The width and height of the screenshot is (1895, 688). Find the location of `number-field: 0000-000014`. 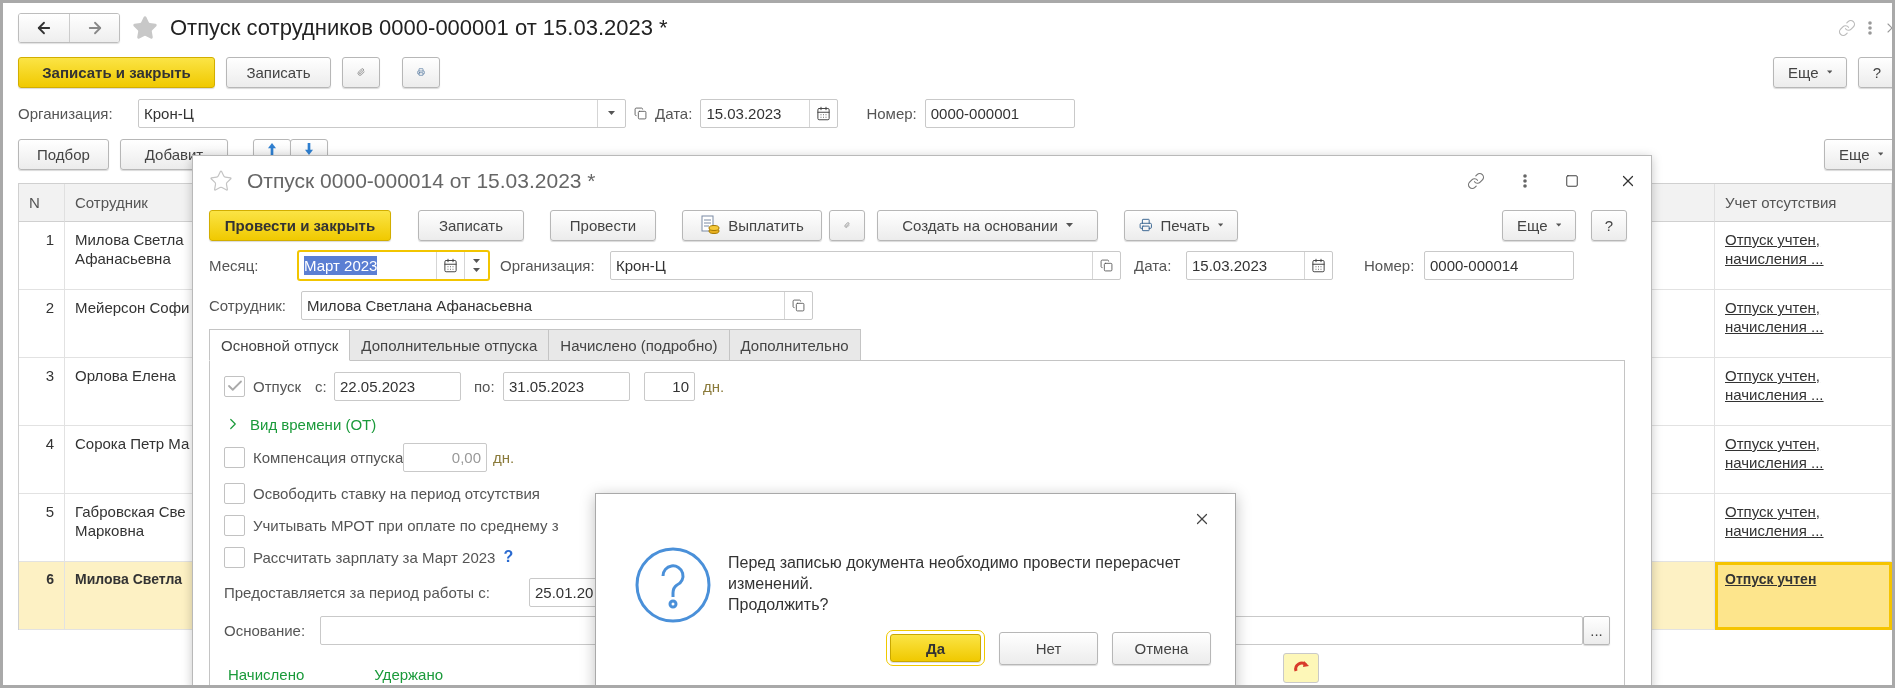

number-field: 0000-000014 is located at coordinates (1499, 265).